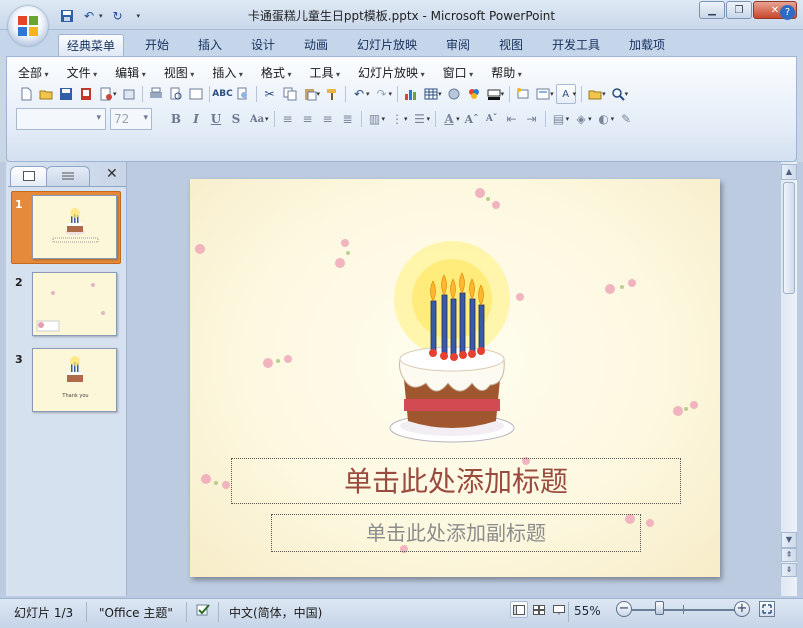 The width and height of the screenshot is (803, 628). Describe the element at coordinates (332, 94) in the screenshot. I see `format-painter-icon` at that location.